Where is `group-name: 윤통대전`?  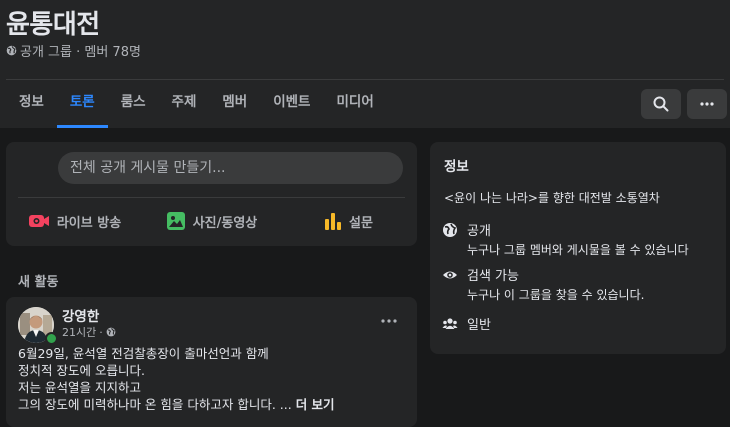 group-name: 윤통대전 is located at coordinates (53, 22).